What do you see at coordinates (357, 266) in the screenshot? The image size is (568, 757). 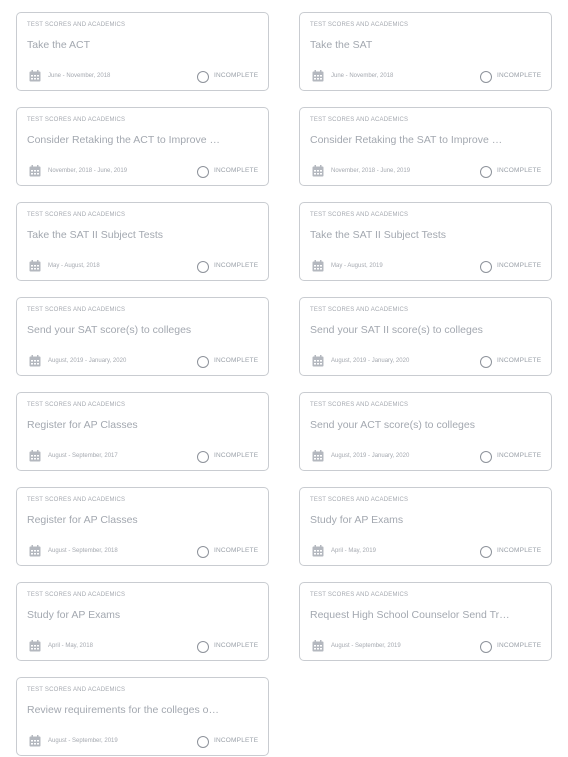 I see `task-date: May - August, 2019` at bounding box center [357, 266].